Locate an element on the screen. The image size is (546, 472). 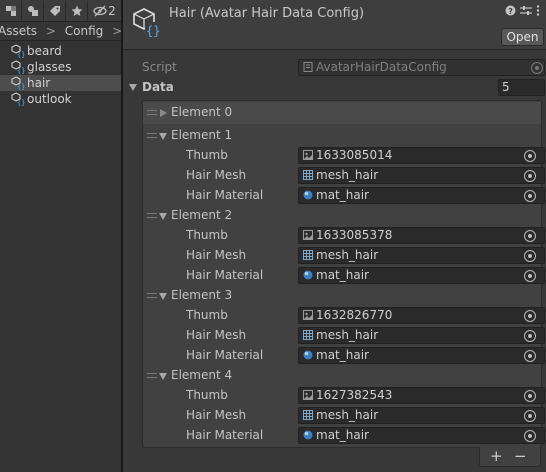
breadcrumb: Assets > Config > 01 is located at coordinates (60, 31).